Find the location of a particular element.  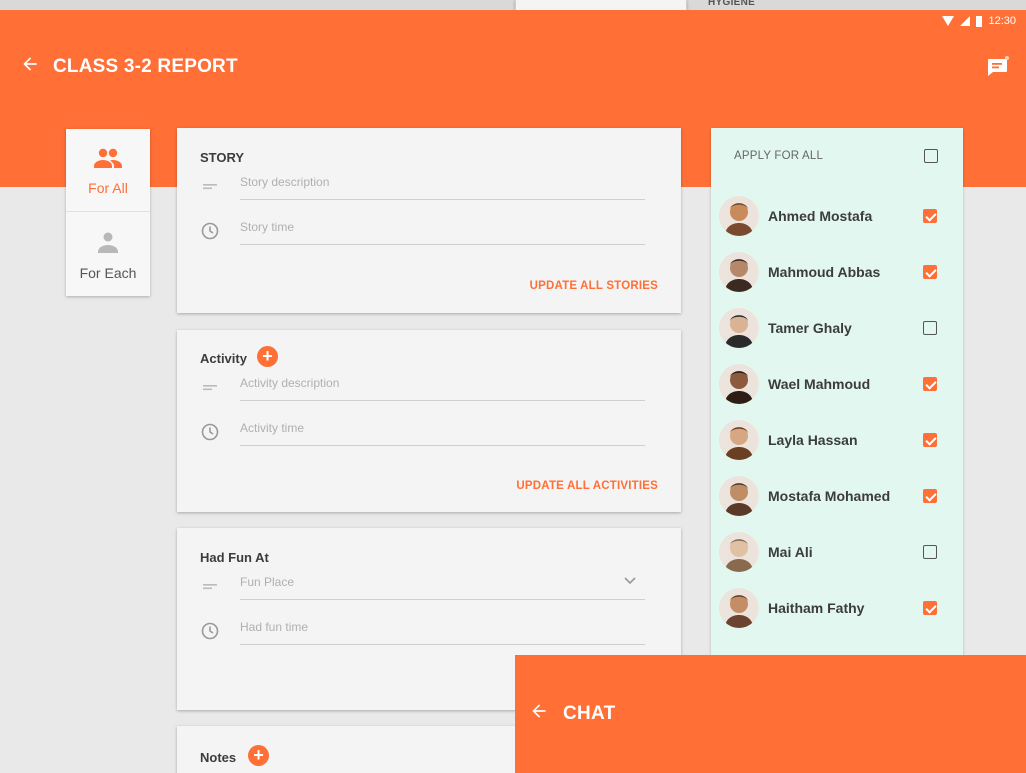

chat-back-button is located at coordinates (539, 714).